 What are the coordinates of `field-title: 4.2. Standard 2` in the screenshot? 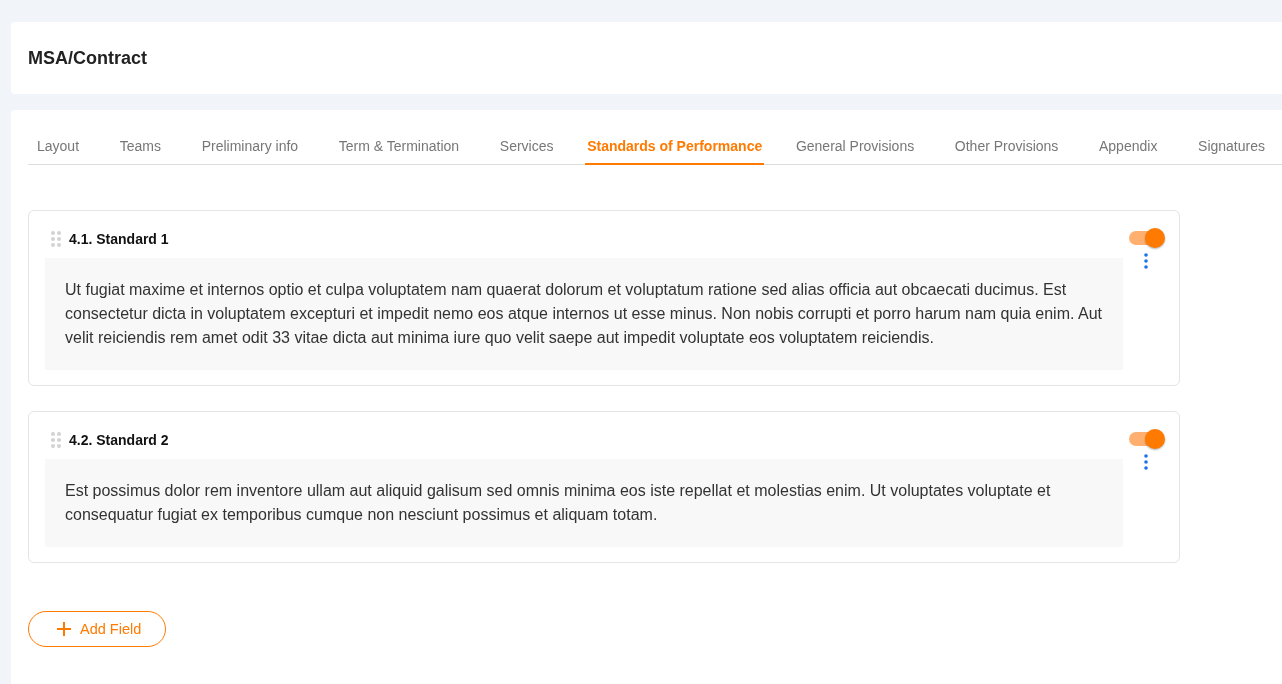 It's located at (119, 440).